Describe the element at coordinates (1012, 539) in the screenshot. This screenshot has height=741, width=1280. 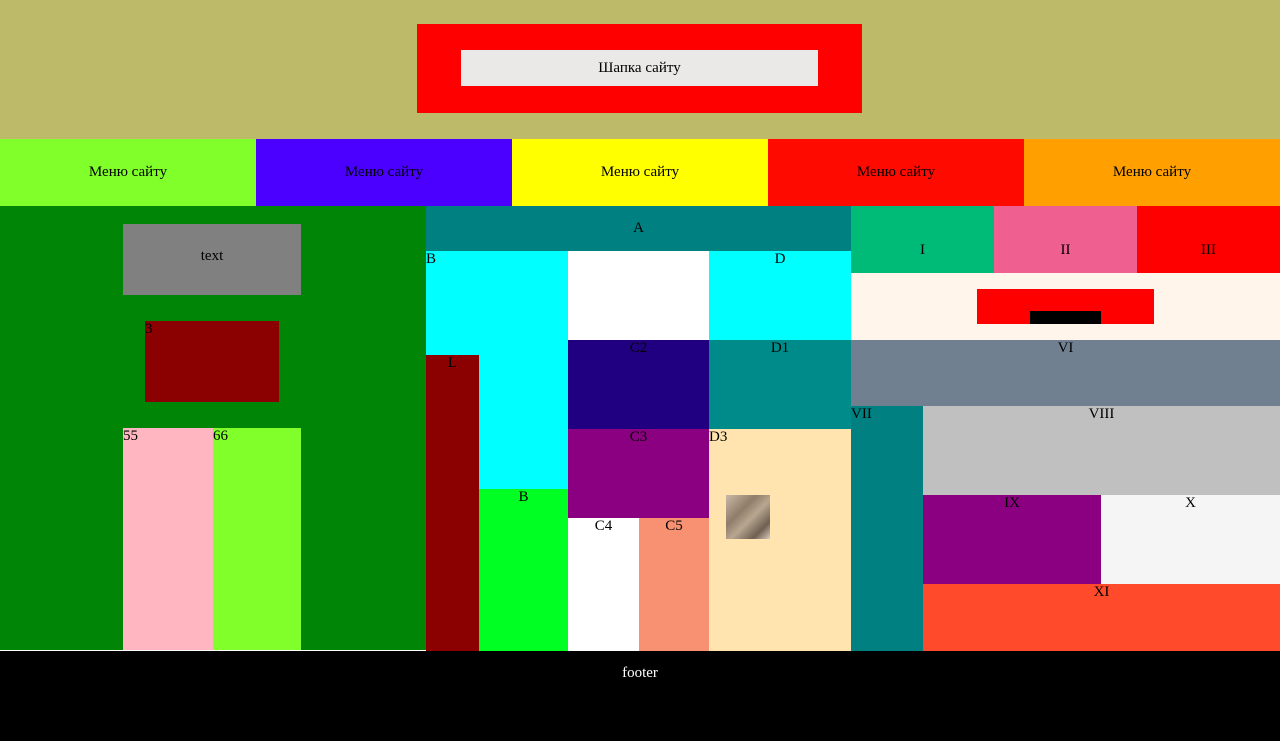
I see `block-ix: IX` at that location.